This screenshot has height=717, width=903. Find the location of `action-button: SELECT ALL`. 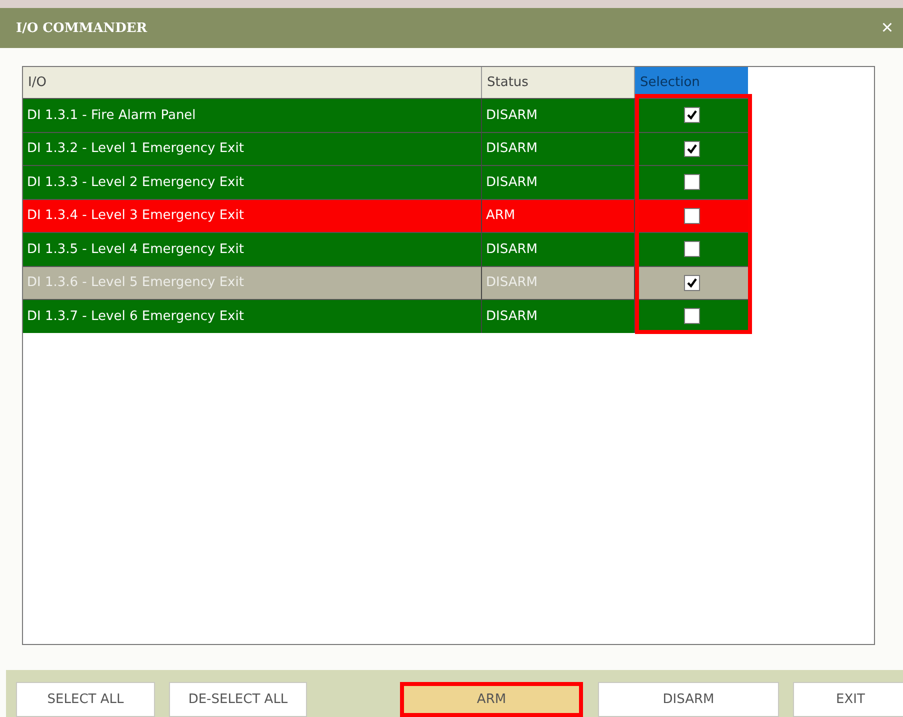

action-button: SELECT ALL is located at coordinates (85, 699).